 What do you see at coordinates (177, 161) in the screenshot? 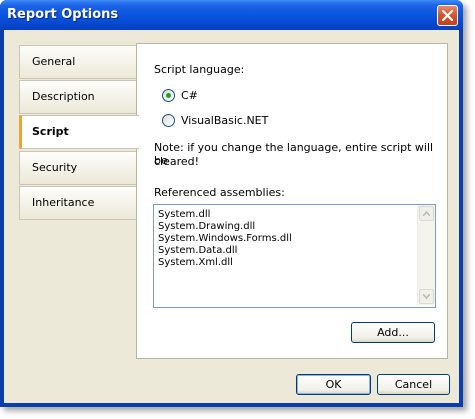
I see `language-note-line2: cleared!` at bounding box center [177, 161].